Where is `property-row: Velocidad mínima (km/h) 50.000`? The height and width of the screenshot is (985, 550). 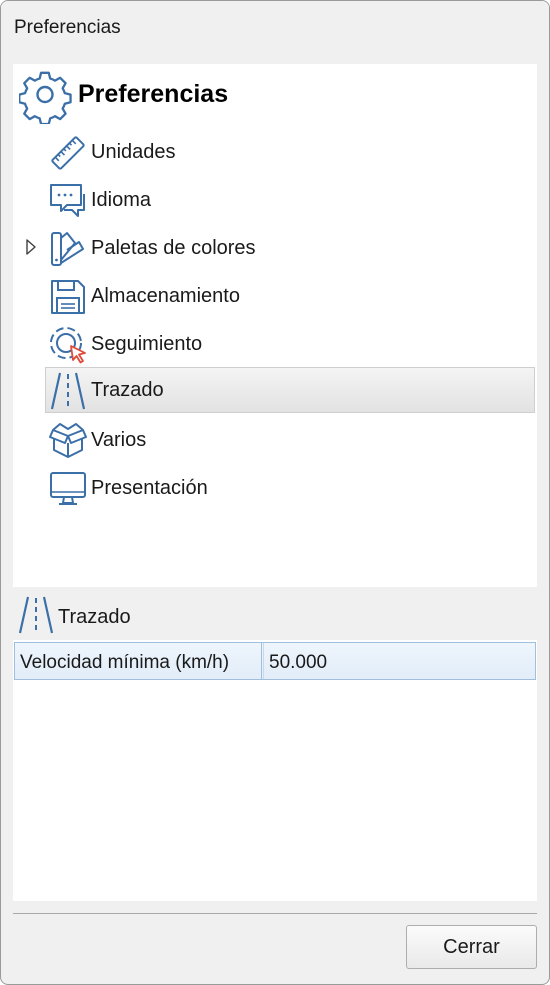
property-row: Velocidad mínima (km/h) 50.000 is located at coordinates (275, 661).